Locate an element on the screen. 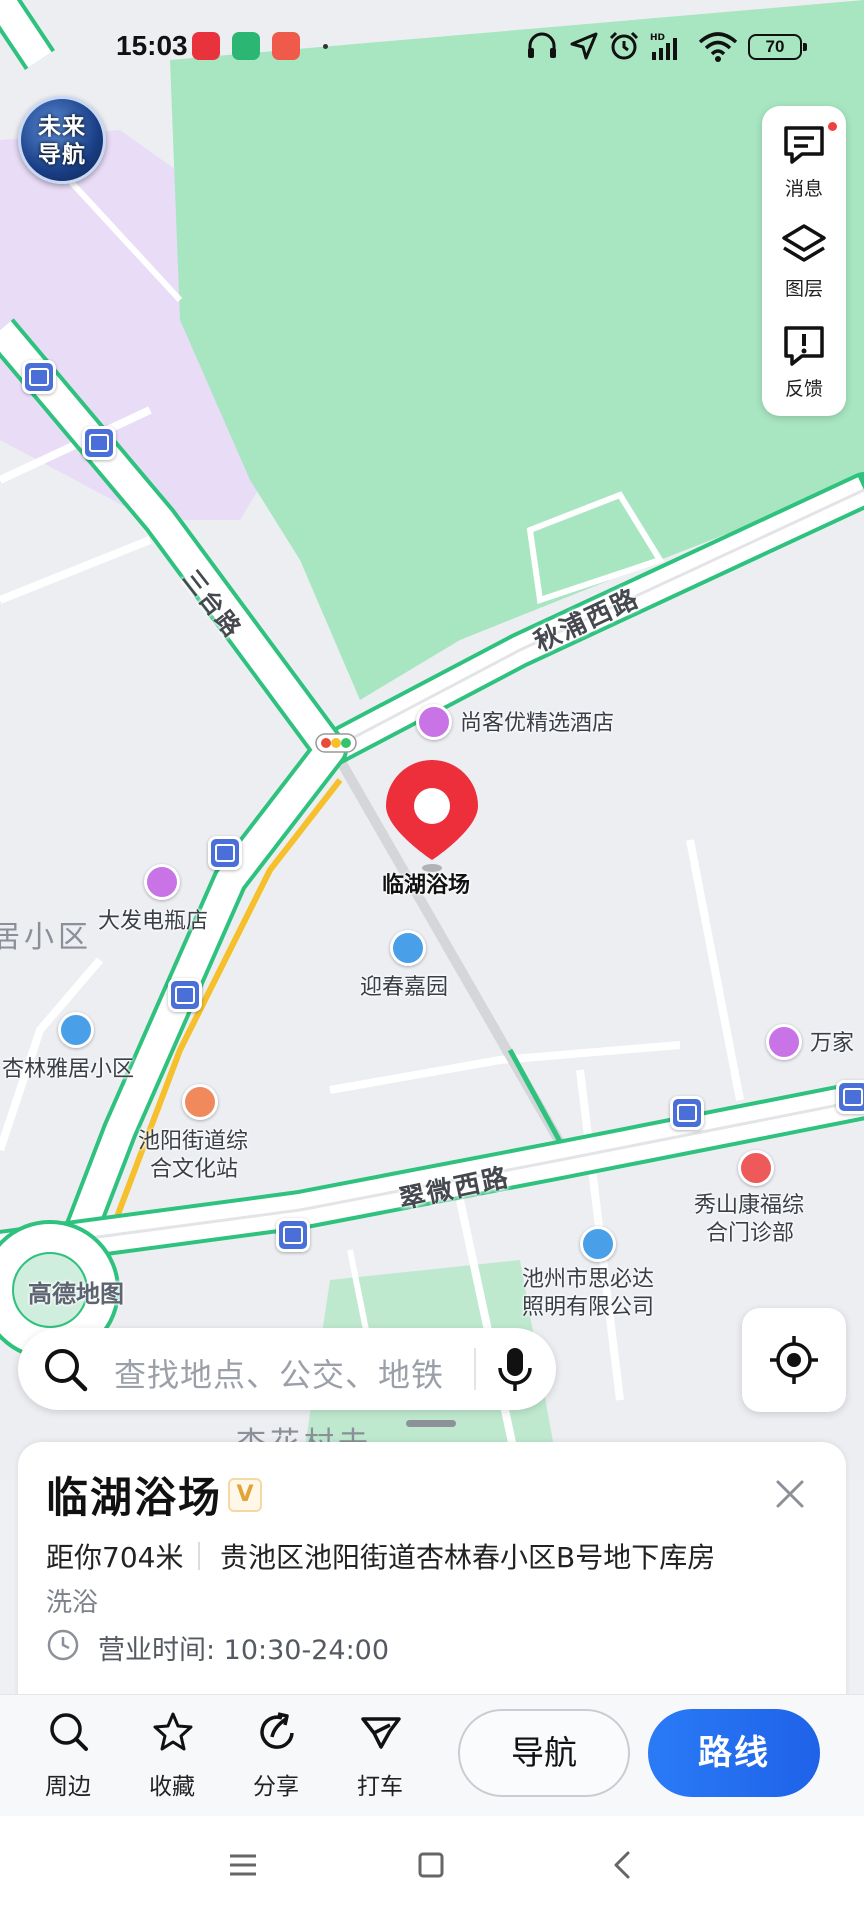 Image resolution: width=864 pixels, height=1920 pixels. supermarket-icon is located at coordinates (784, 1042).